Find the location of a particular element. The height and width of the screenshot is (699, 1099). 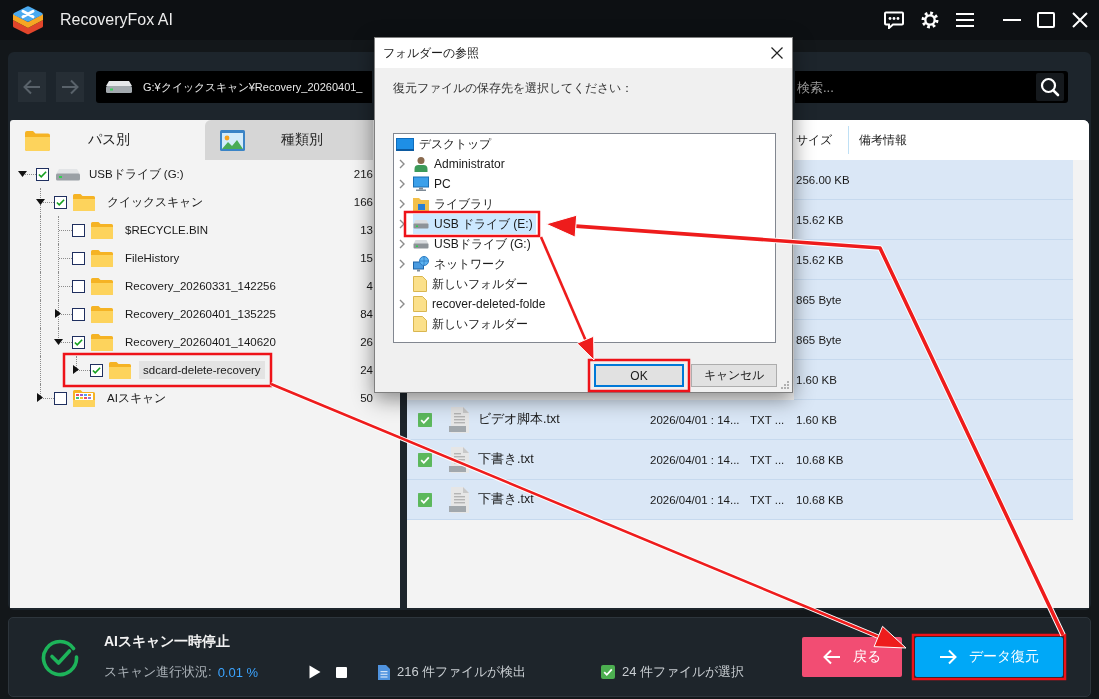

library-folder-icon is located at coordinates (421, 204).